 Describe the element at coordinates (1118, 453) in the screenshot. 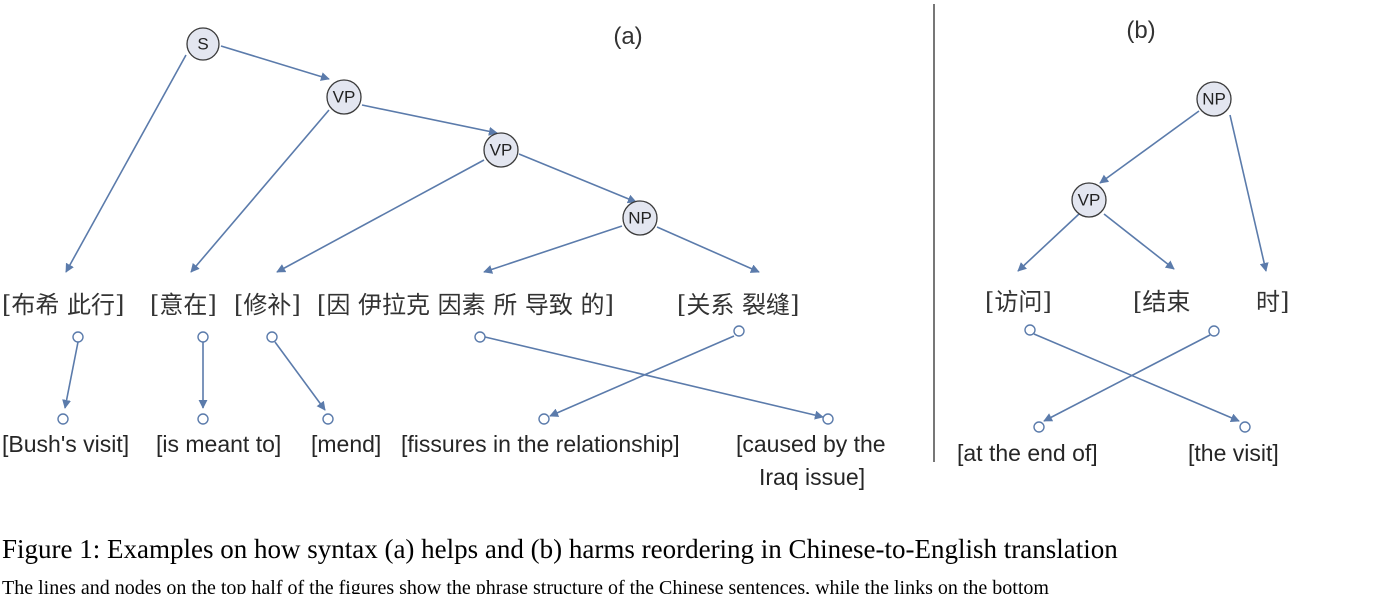

I see `panel-b-english-sentence: [at the end of] [the visit]` at that location.